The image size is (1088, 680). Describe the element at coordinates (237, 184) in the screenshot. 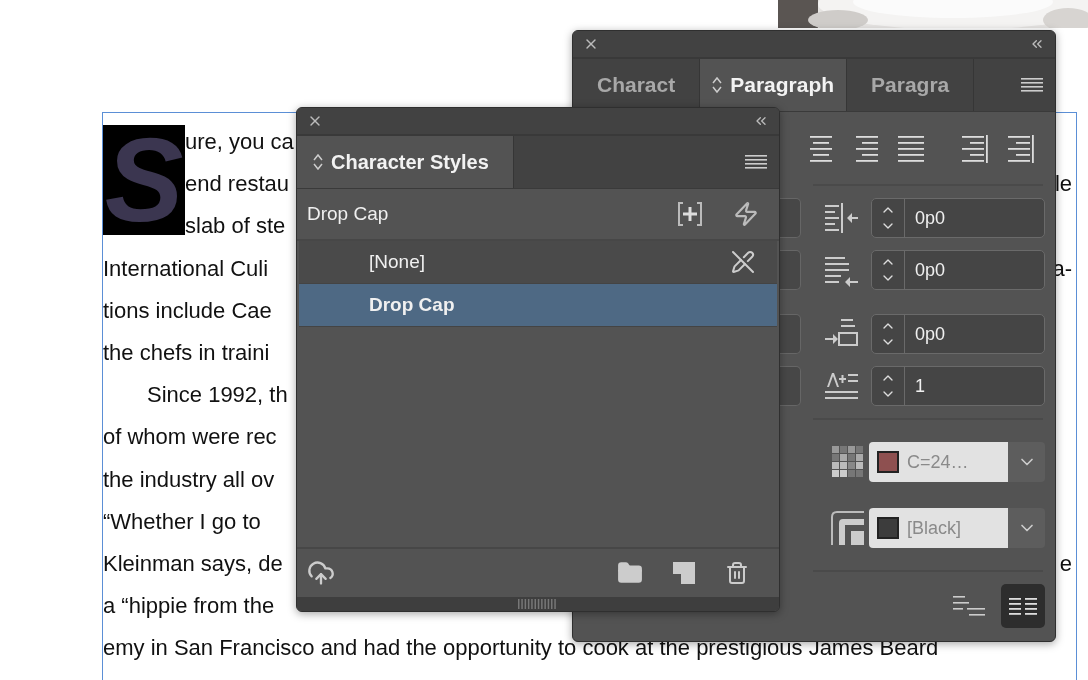

I see `text-line: end restau` at that location.